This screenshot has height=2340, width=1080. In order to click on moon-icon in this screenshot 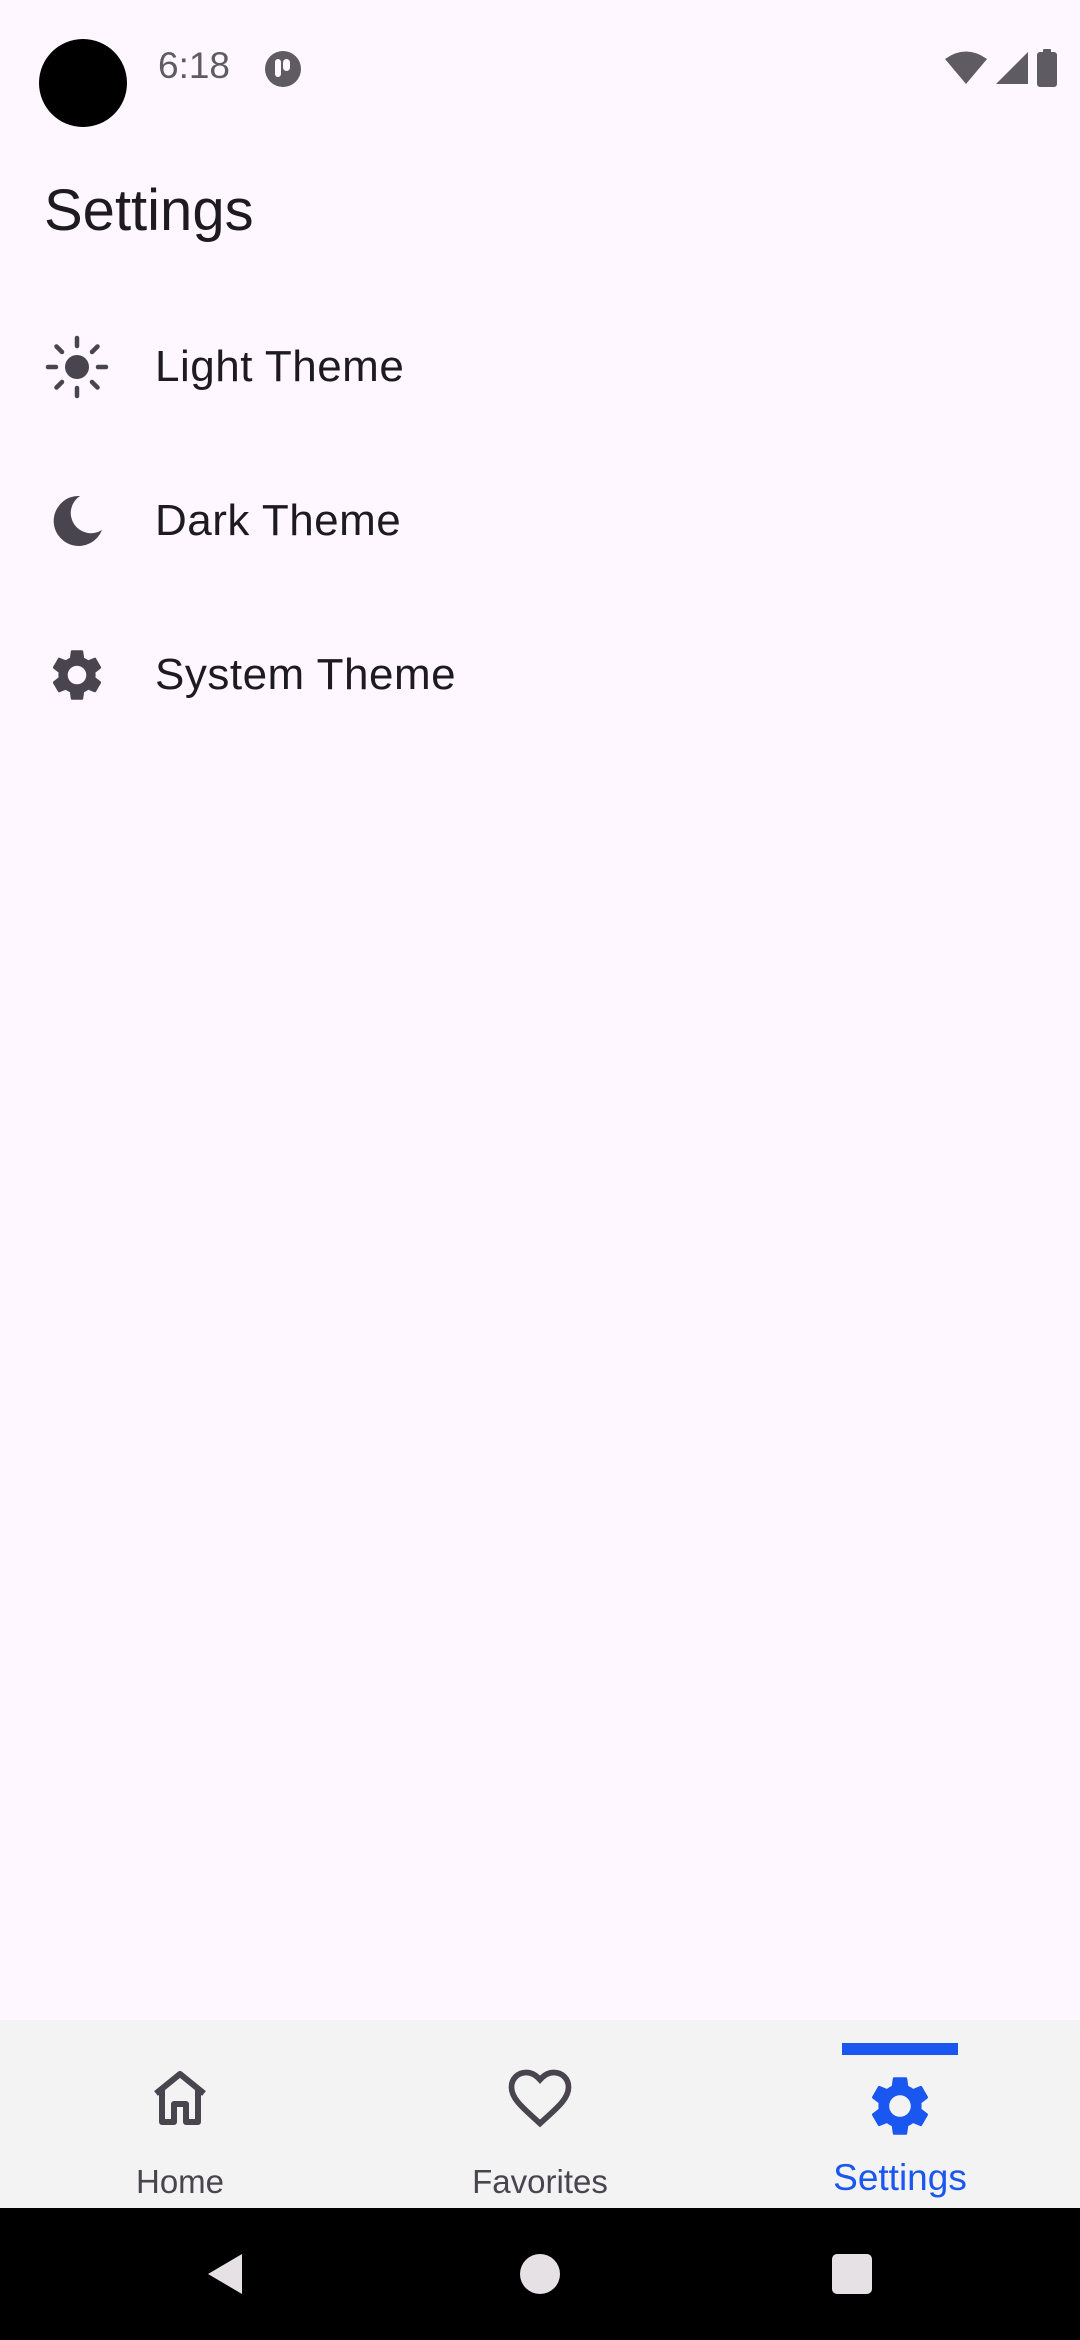, I will do `click(77, 521)`.